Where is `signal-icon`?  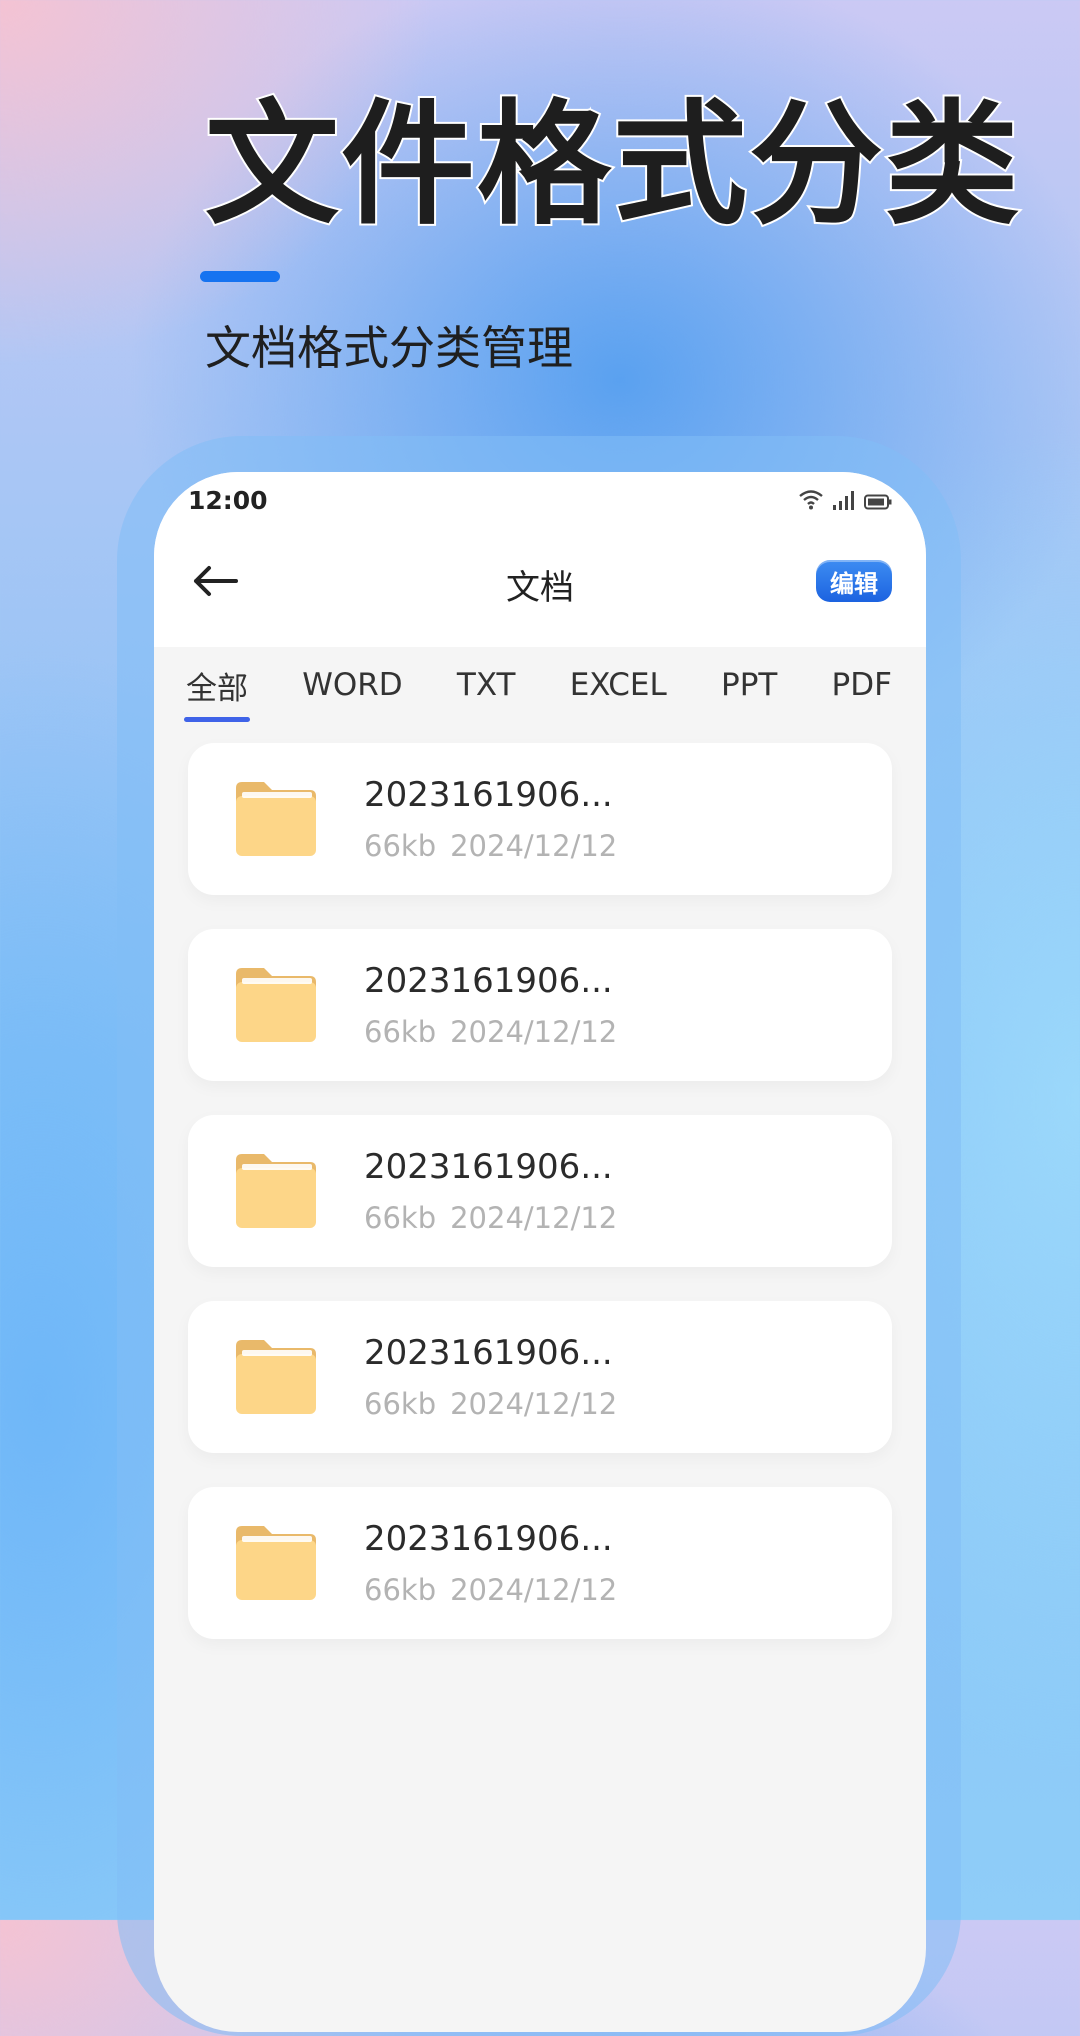
signal-icon is located at coordinates (843, 500).